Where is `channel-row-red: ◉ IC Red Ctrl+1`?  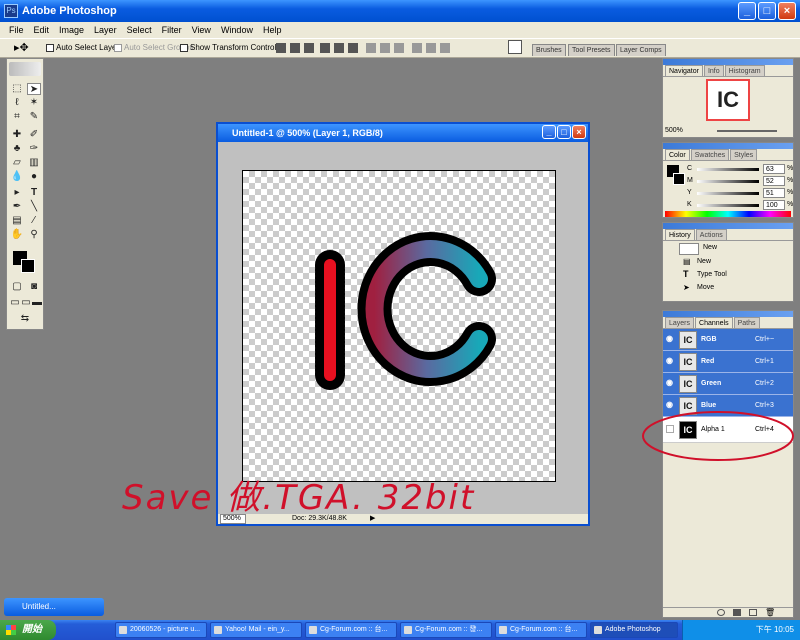 channel-row-red: ◉ IC Red Ctrl+1 is located at coordinates (728, 362).